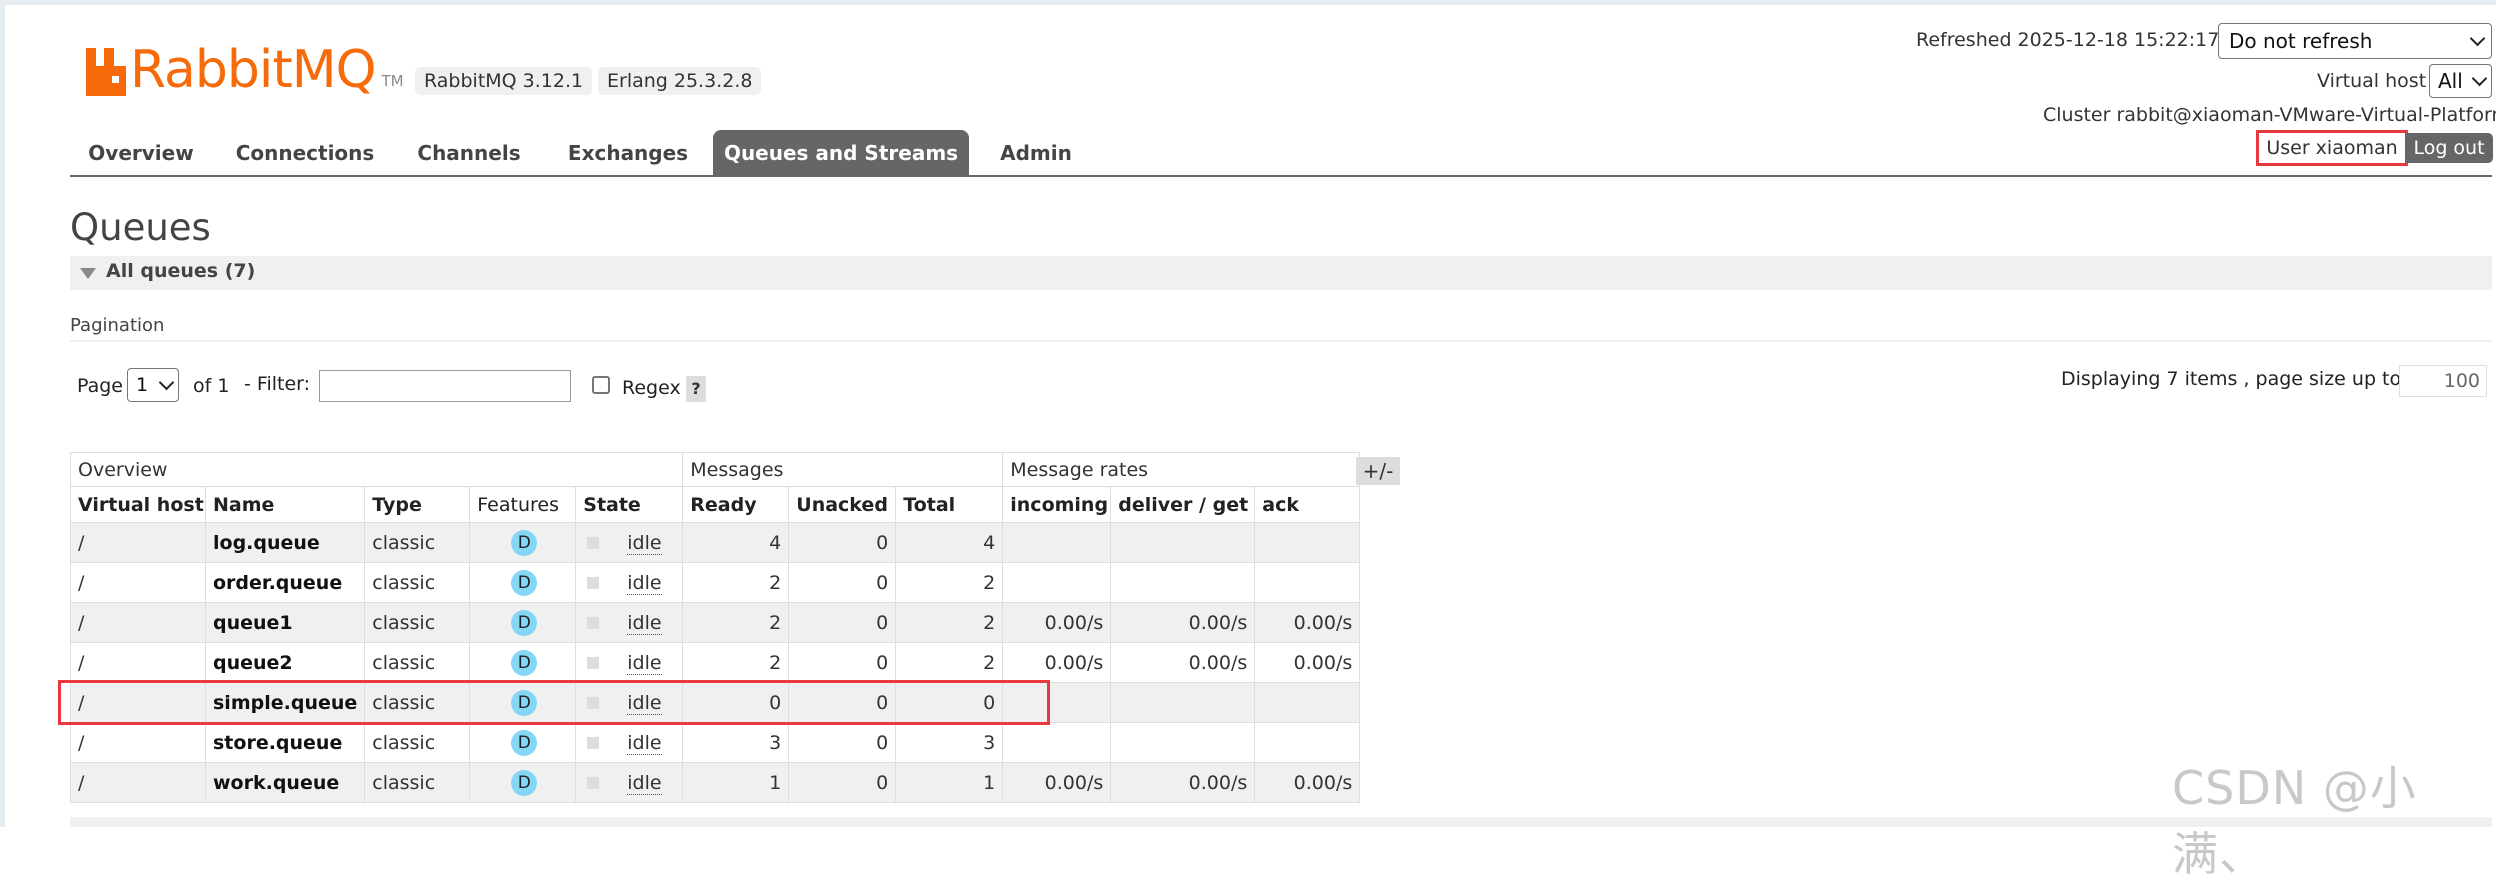  I want to click on cell-total: 4, so click(949, 542).